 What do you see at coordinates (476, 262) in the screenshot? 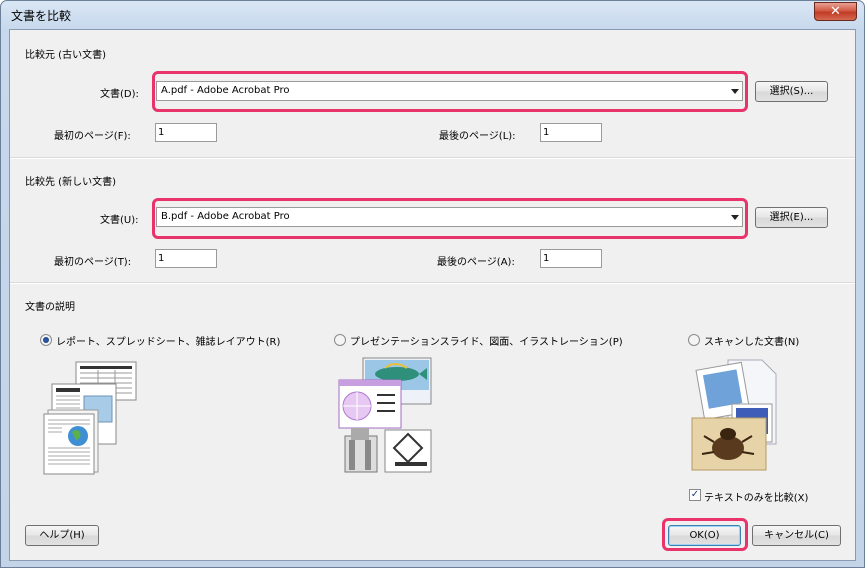
I see `new-last-page-label: 最後のページ(A):` at bounding box center [476, 262].